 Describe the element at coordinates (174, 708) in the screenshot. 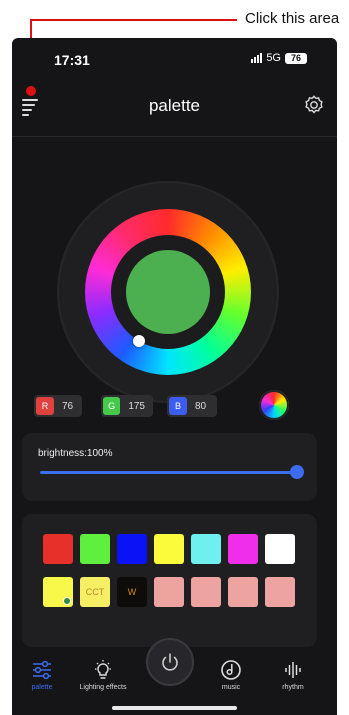

I see `home-indicator` at that location.